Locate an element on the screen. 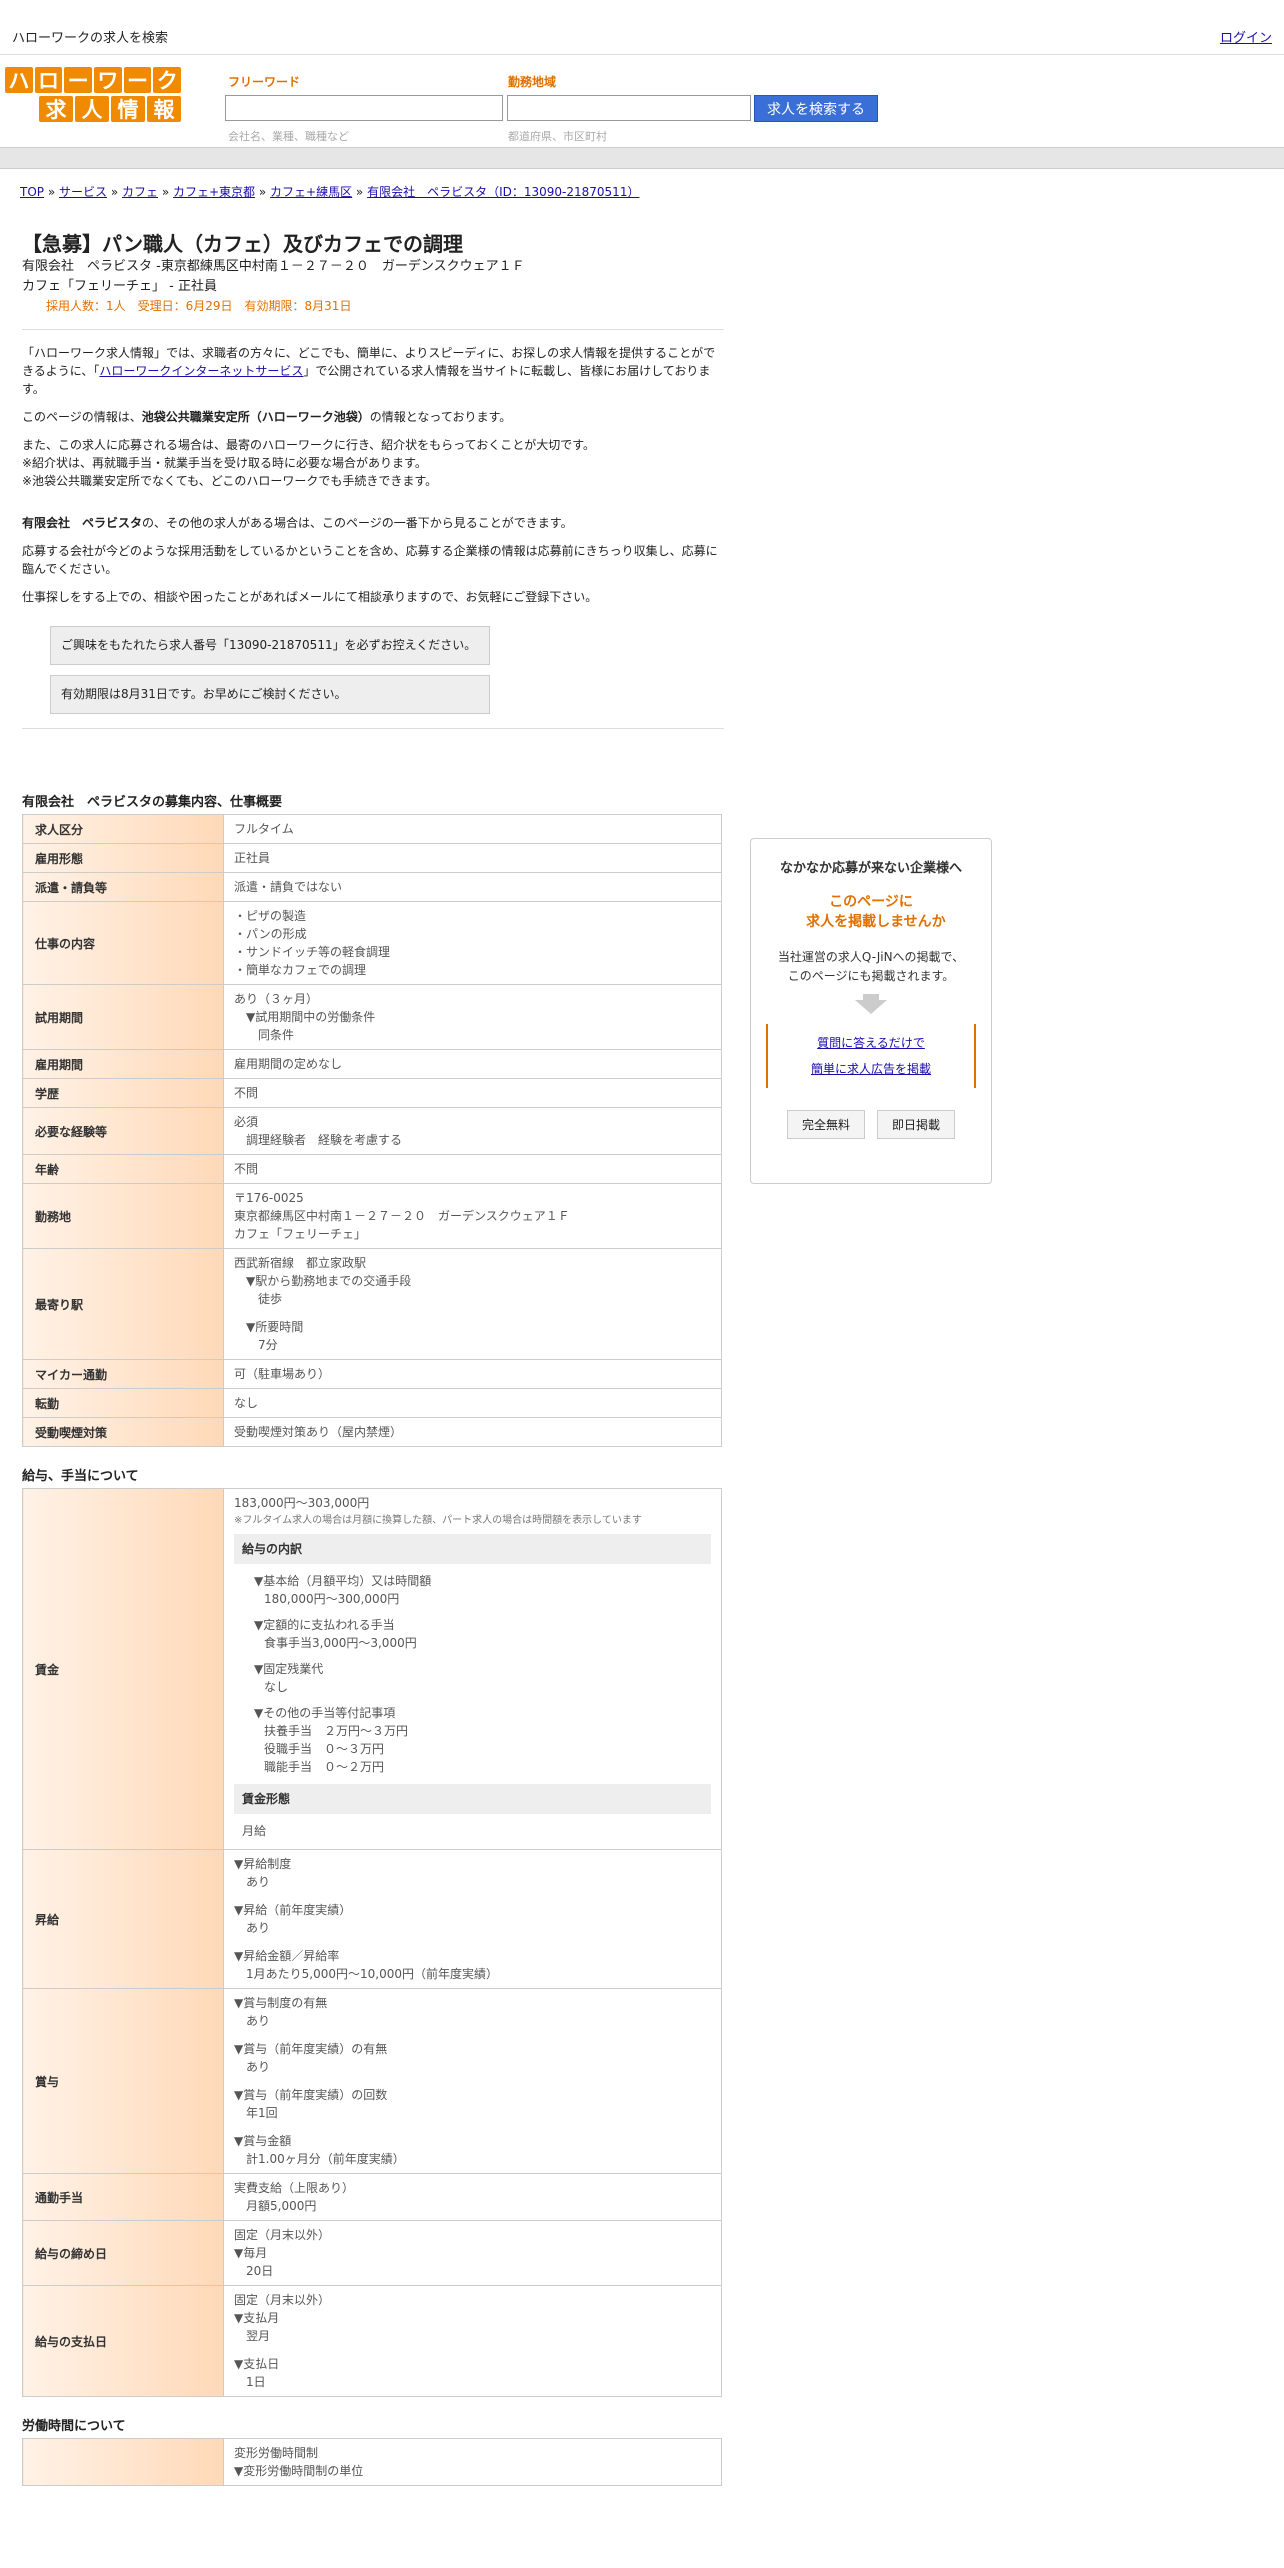 The height and width of the screenshot is (2568, 1284). row-value: 実費支給（上限あり） 月額5,000円 is located at coordinates (472, 2197).